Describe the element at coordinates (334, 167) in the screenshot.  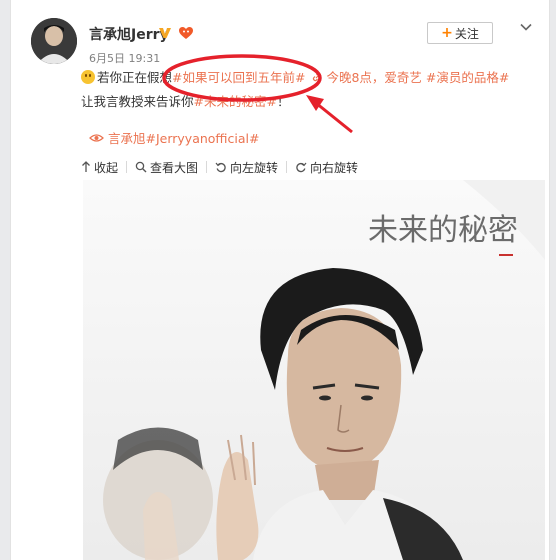
I see `rotate-right-label: 向右旋转` at that location.